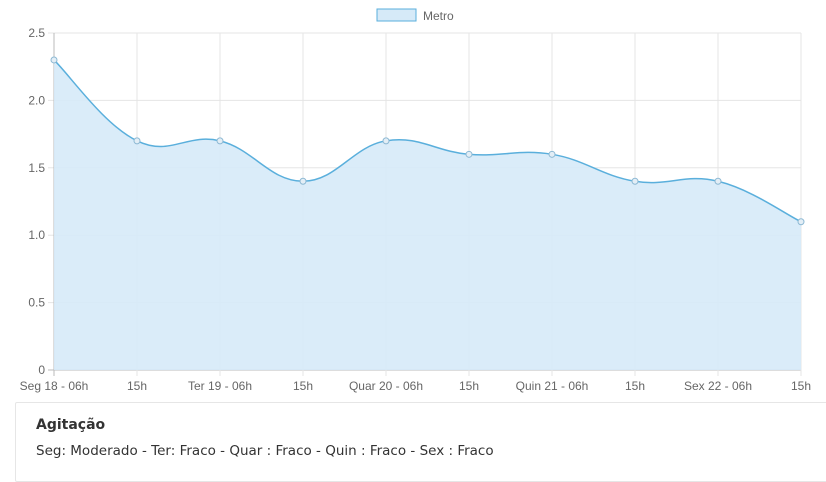 The height and width of the screenshot is (482, 826). I want to click on y-tick-label: 1.5, so click(36, 168).